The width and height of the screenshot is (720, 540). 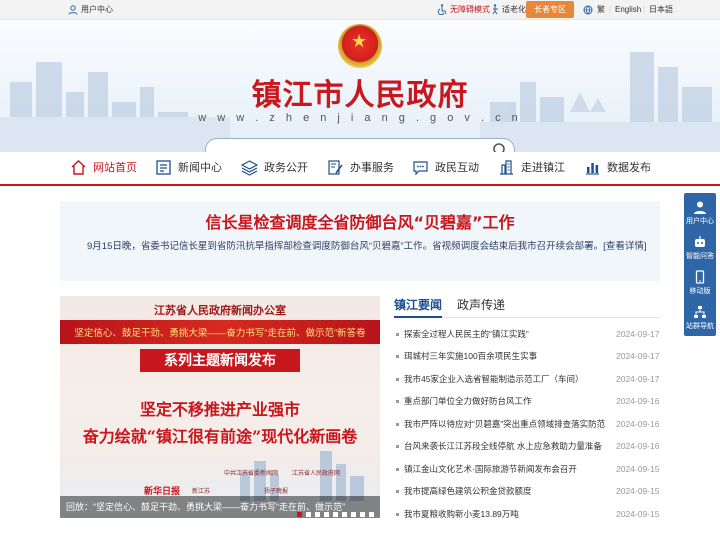 What do you see at coordinates (333, 510) in the screenshot?
I see `slider-pagination` at bounding box center [333, 510].